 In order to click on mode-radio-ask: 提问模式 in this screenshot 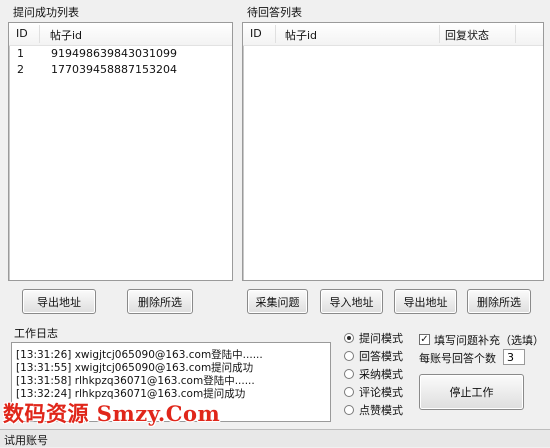, I will do `click(373, 338)`.